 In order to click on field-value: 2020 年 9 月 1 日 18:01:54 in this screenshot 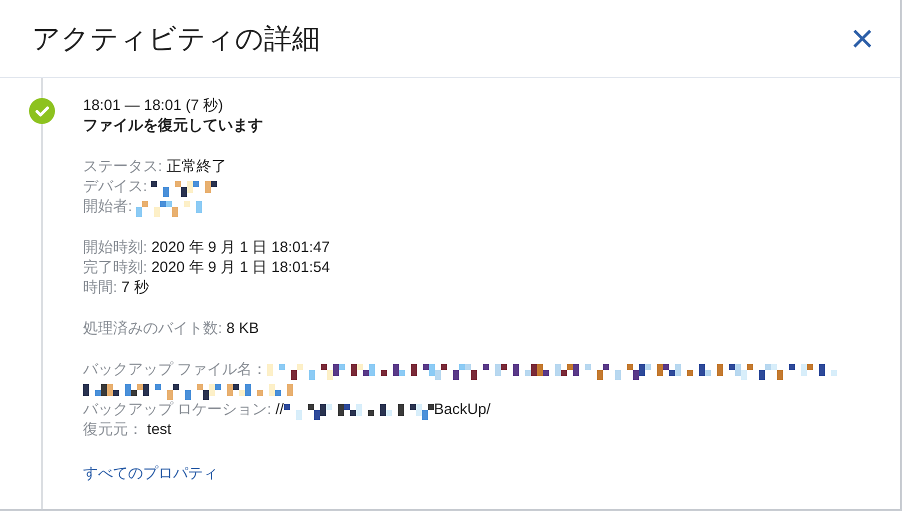, I will do `click(240, 267)`.